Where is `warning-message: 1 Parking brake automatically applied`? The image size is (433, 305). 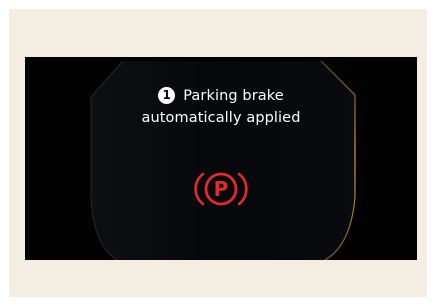
warning-message: 1 Parking brake automatically applied is located at coordinates (221, 107).